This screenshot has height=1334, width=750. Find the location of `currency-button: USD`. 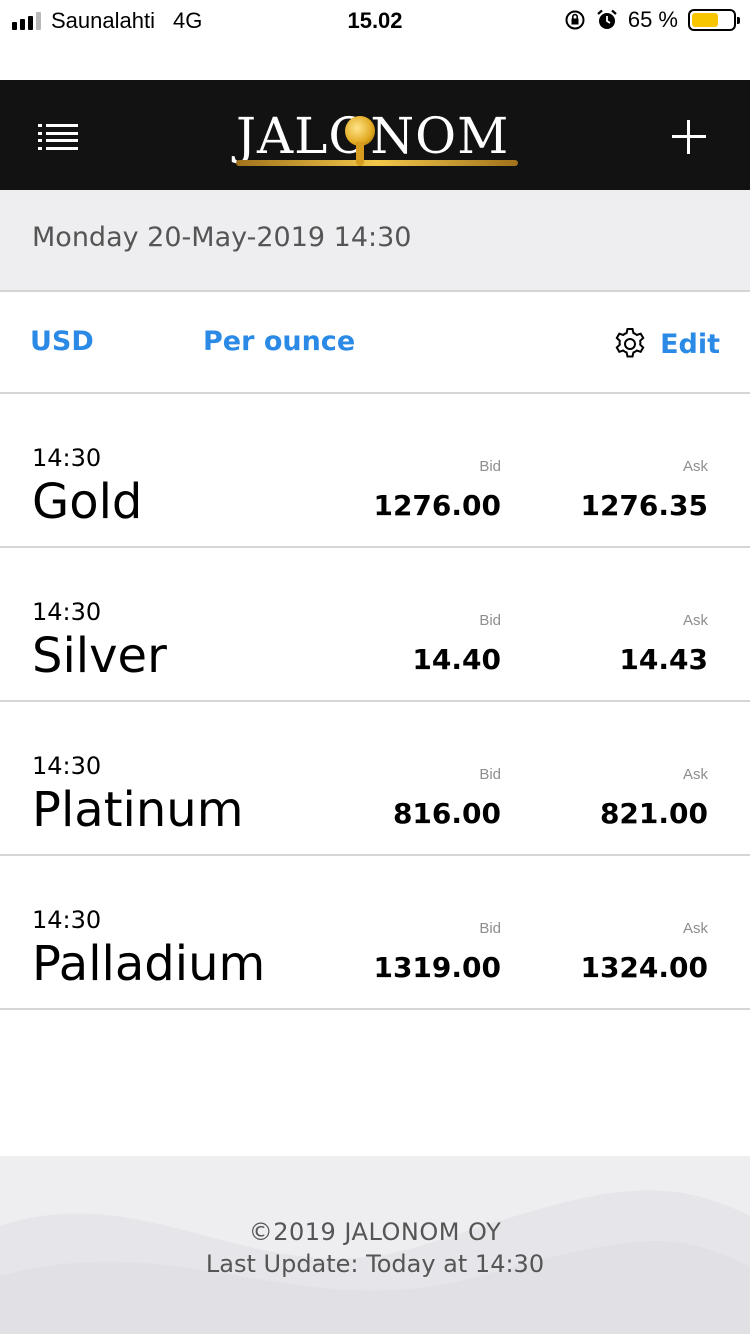

currency-button: USD is located at coordinates (62, 341).